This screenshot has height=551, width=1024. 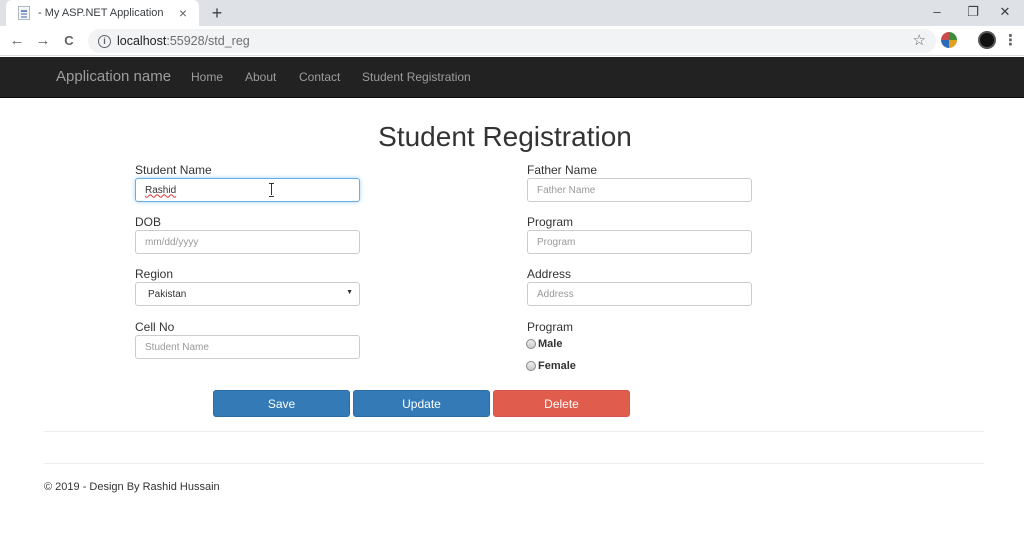 I want to click on program-label: Program, so click(x=550, y=222).